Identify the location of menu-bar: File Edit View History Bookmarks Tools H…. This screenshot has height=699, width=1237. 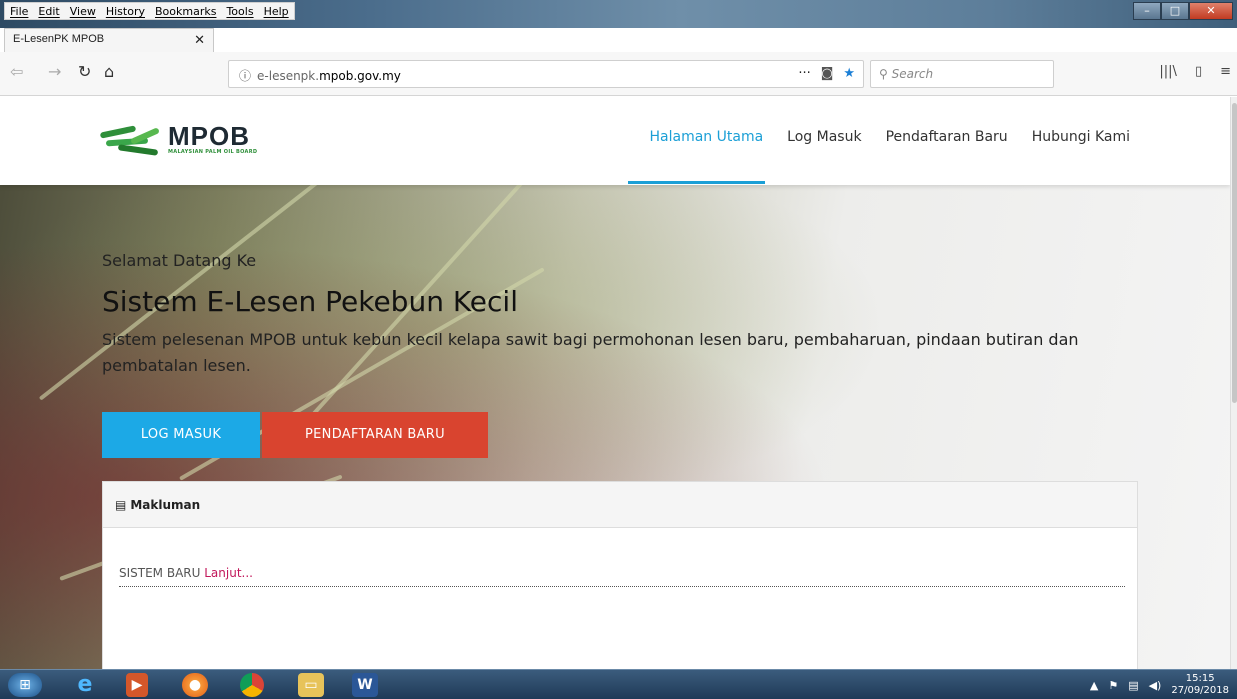
(149, 11).